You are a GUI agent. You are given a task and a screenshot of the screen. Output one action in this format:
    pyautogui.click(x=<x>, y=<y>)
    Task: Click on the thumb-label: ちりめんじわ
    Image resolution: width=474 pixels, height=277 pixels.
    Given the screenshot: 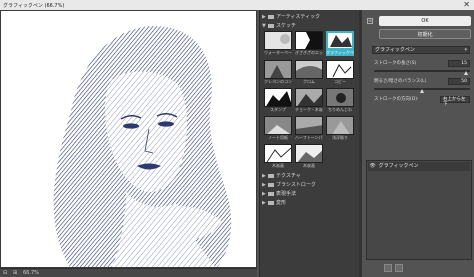 What is the action you would take?
    pyautogui.click(x=340, y=109)
    